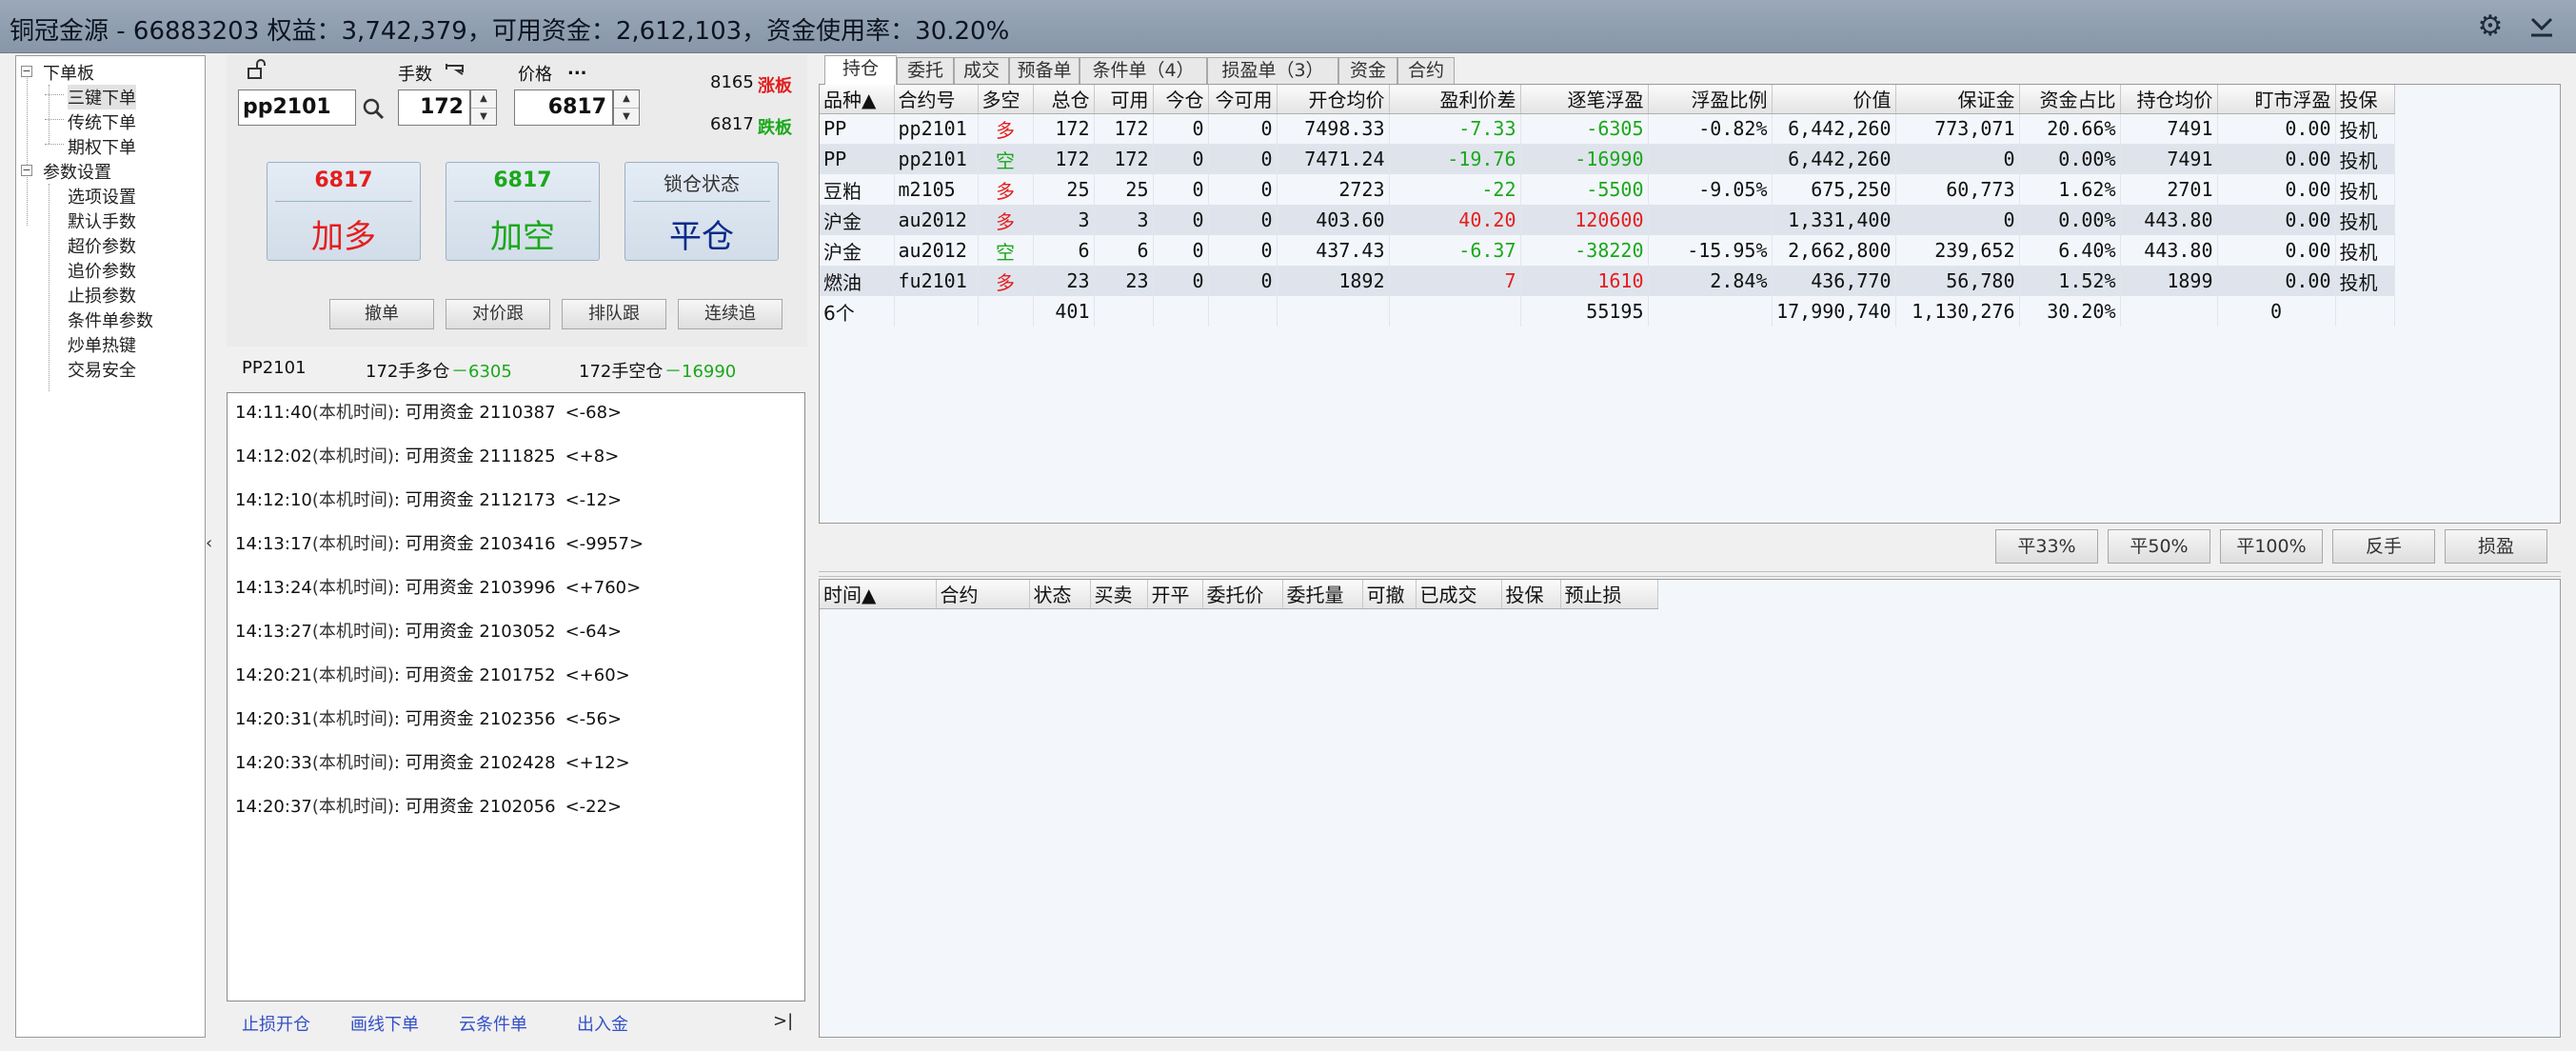  I want to click on gear-icon: ⚙, so click(2490, 27).